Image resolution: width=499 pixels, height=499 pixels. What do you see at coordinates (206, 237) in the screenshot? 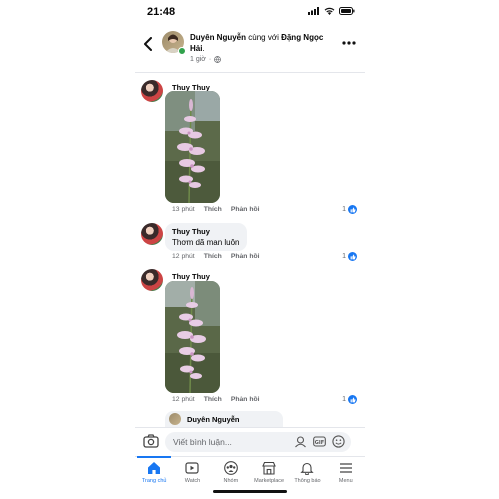
I see `comment-bubble: Thuy Thuy Thơm dã man luôn` at bounding box center [206, 237].